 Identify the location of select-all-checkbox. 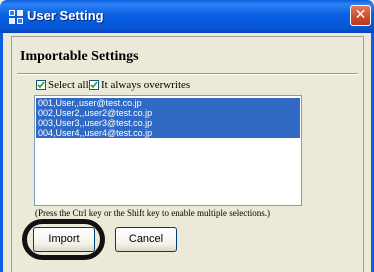
(41, 85).